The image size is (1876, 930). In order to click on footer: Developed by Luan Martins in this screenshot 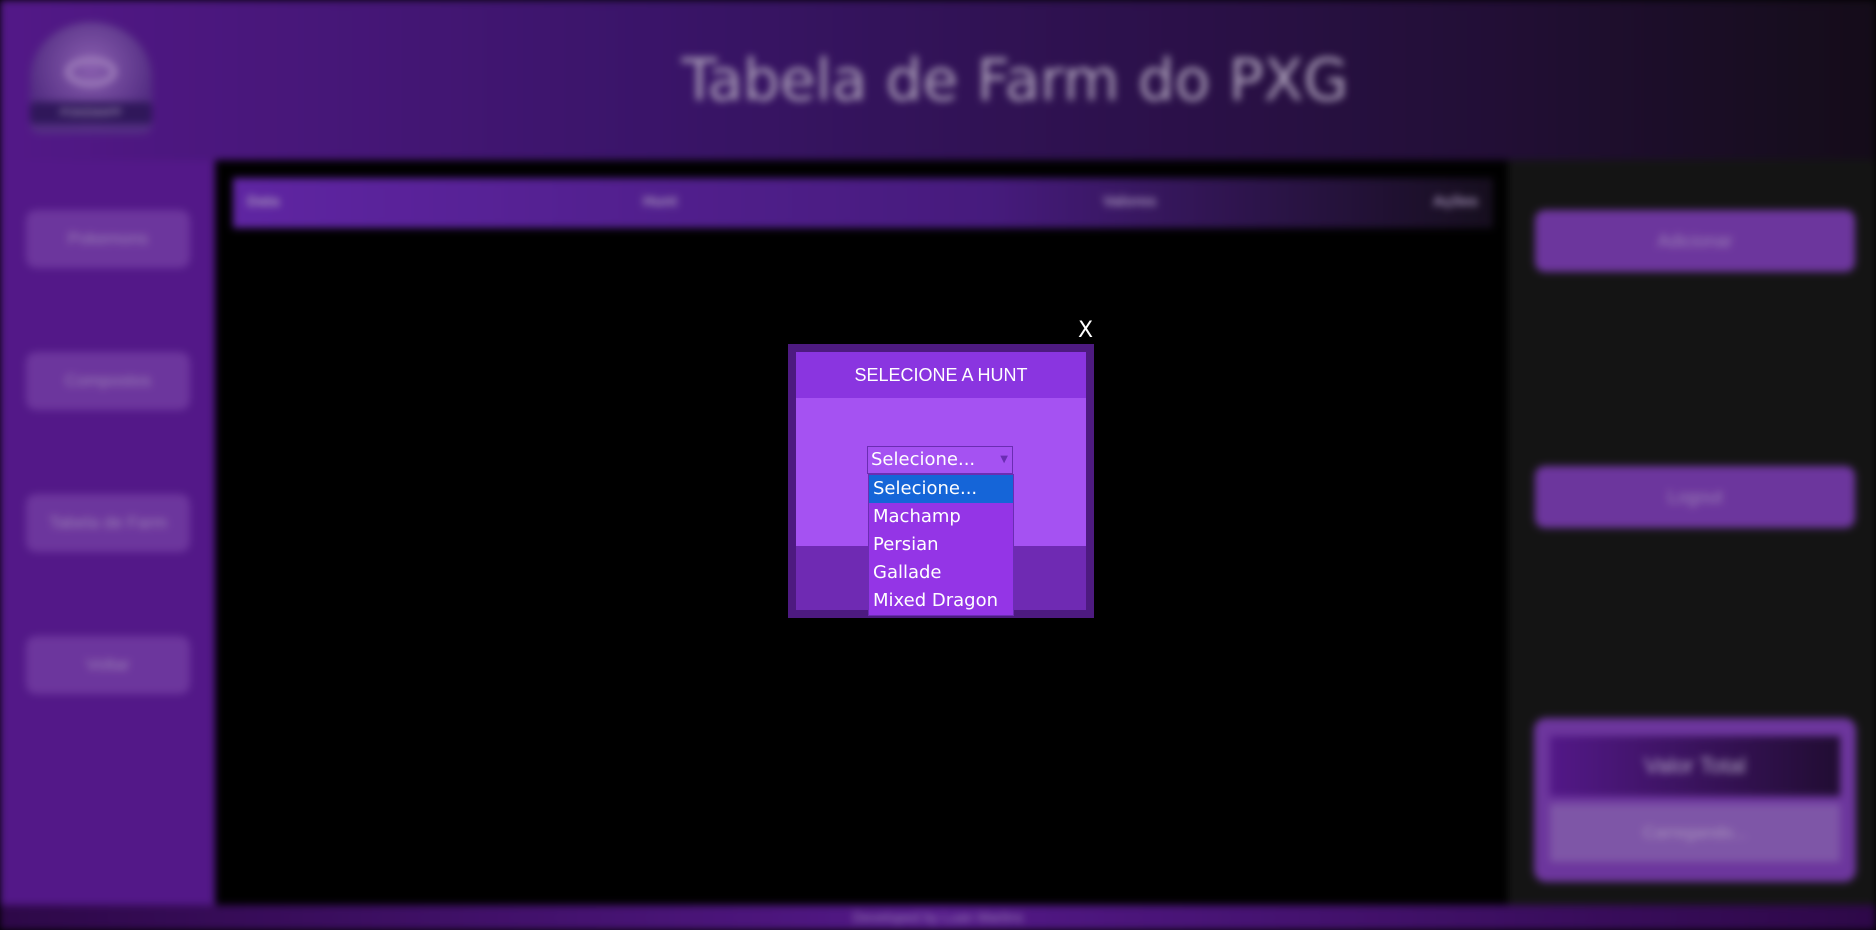, I will do `click(938, 917)`.